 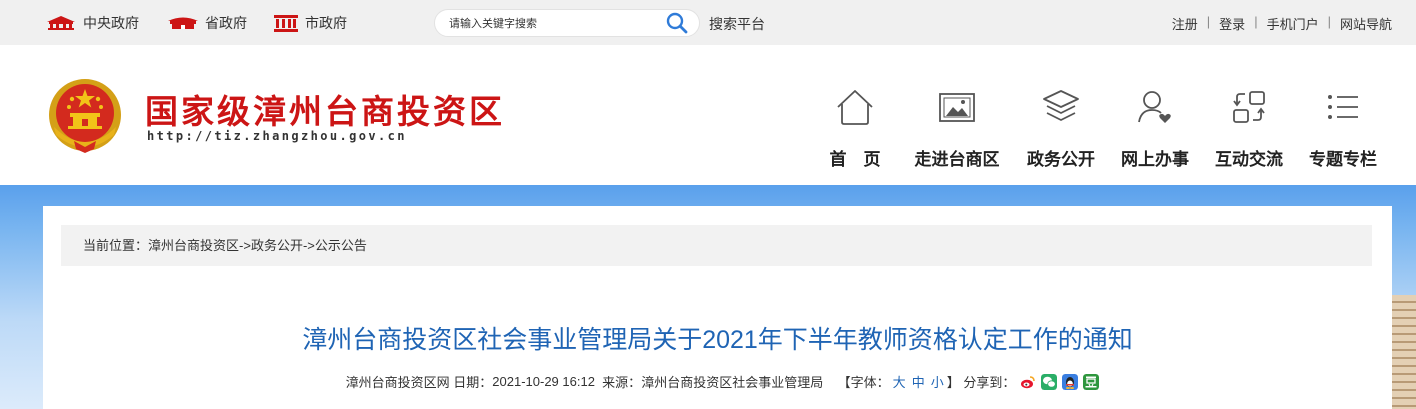 I want to click on breadcrumb: 当前位置：漳州台商投资区->政务公开->公示公告, so click(x=716, y=245).